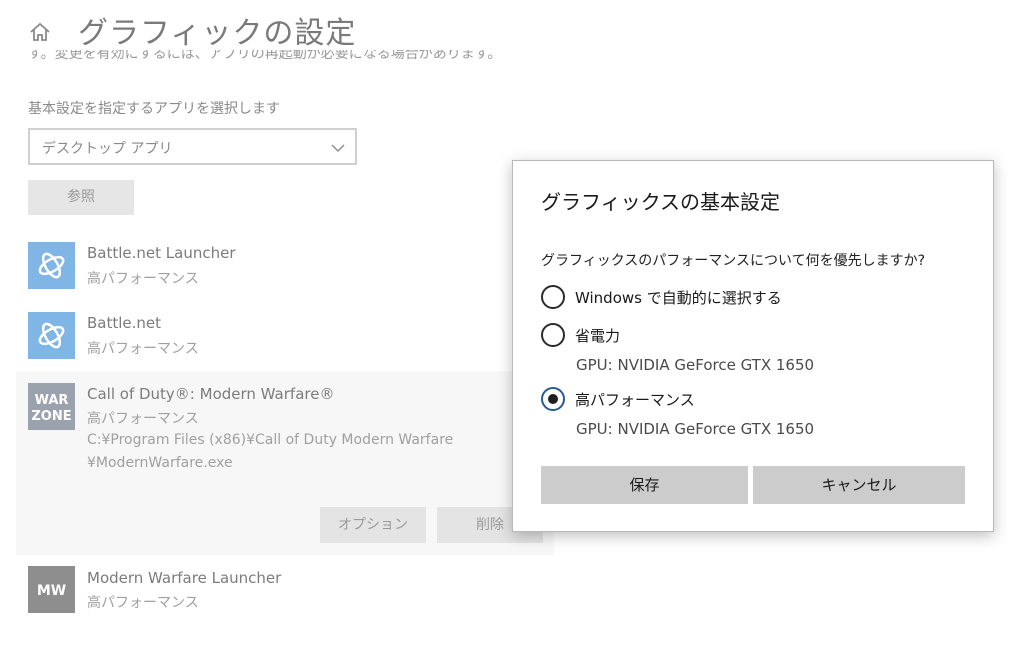 The width and height of the screenshot is (1024, 665). I want to click on browse-button: 参照, so click(81, 197).